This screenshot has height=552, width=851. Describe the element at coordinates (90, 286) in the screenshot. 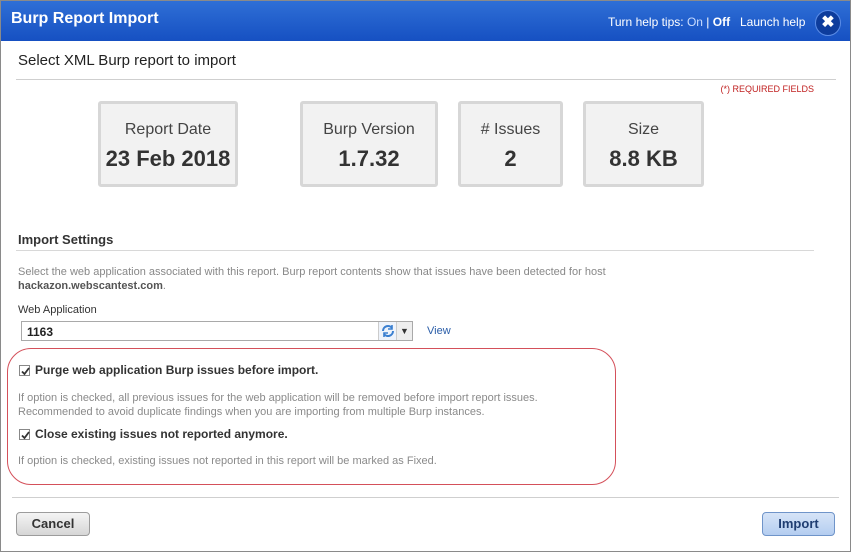

I see `host-name: hackazon.webscantest.com` at that location.